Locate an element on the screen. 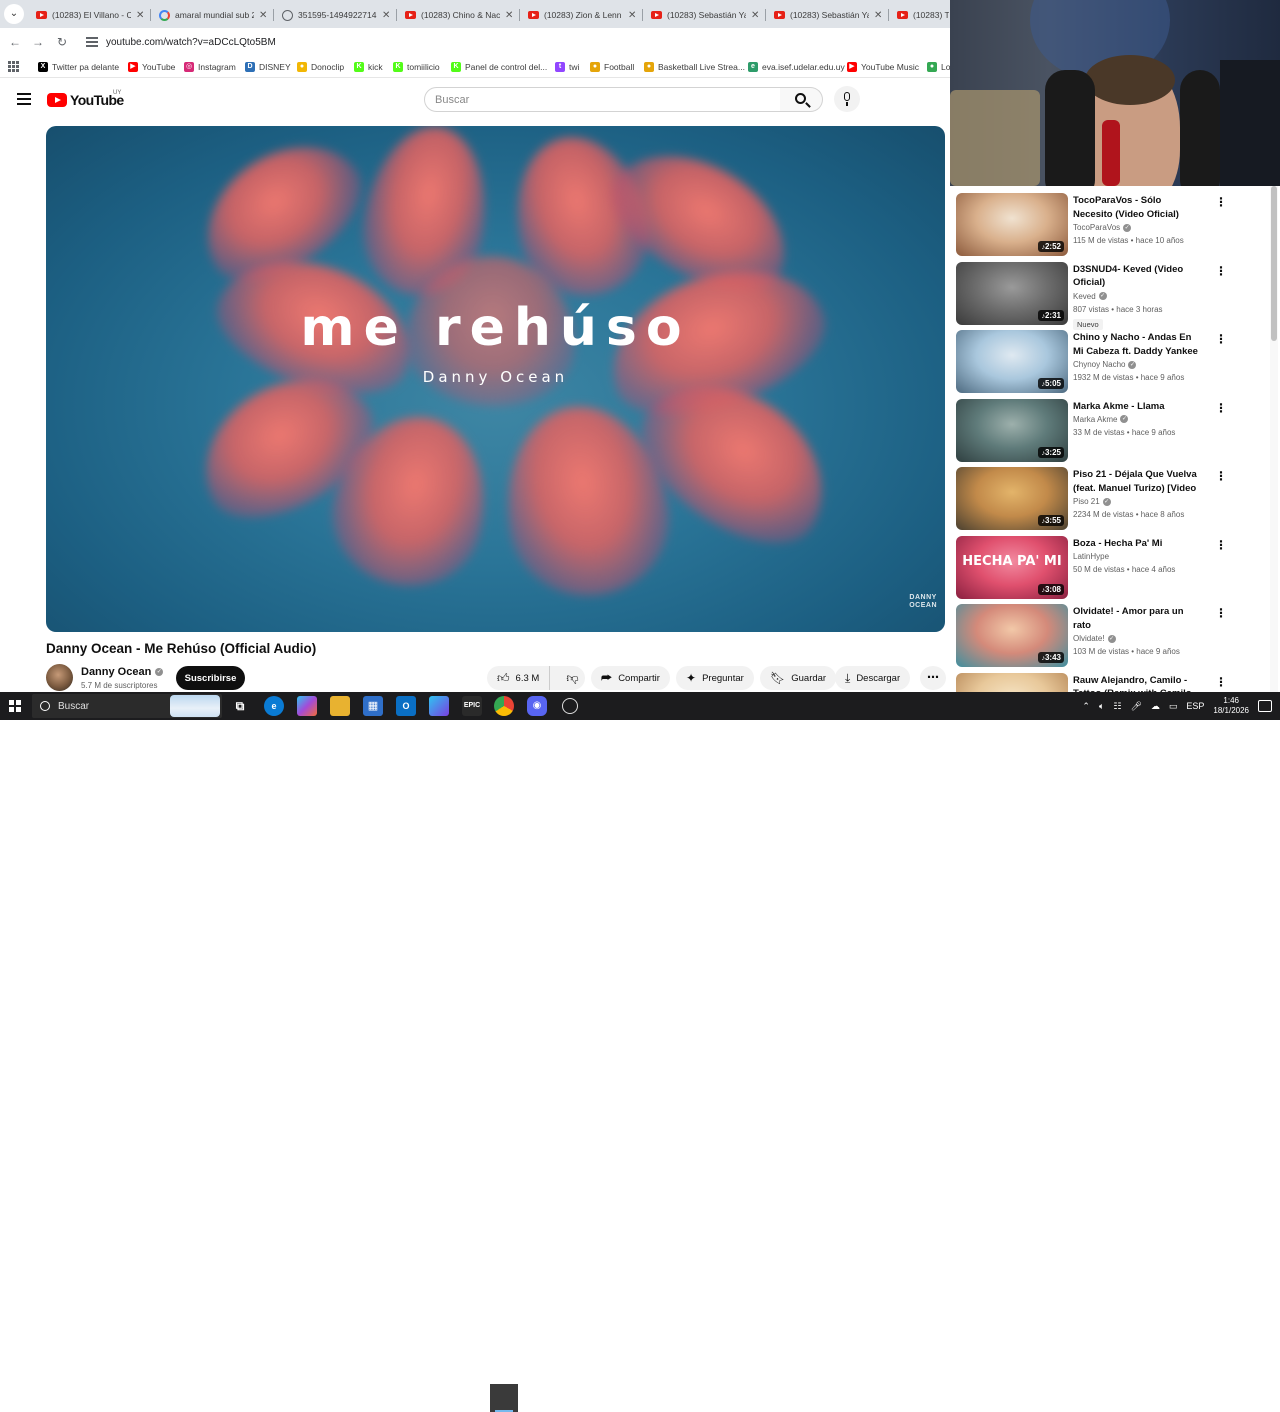  microphone-tray-icon: 🎤︎ is located at coordinates (1135, 706).